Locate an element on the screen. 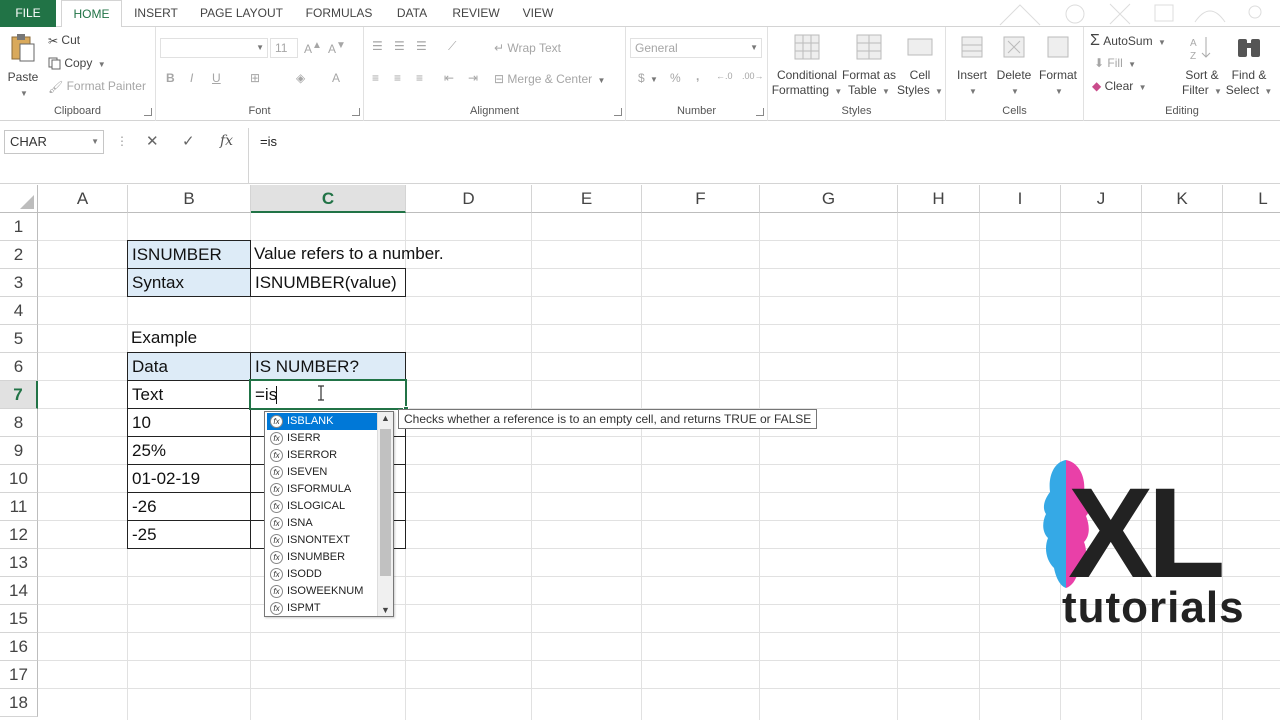 Image resolution: width=1280 pixels, height=720 pixels. align-middle-button: ☰ is located at coordinates (399, 46).